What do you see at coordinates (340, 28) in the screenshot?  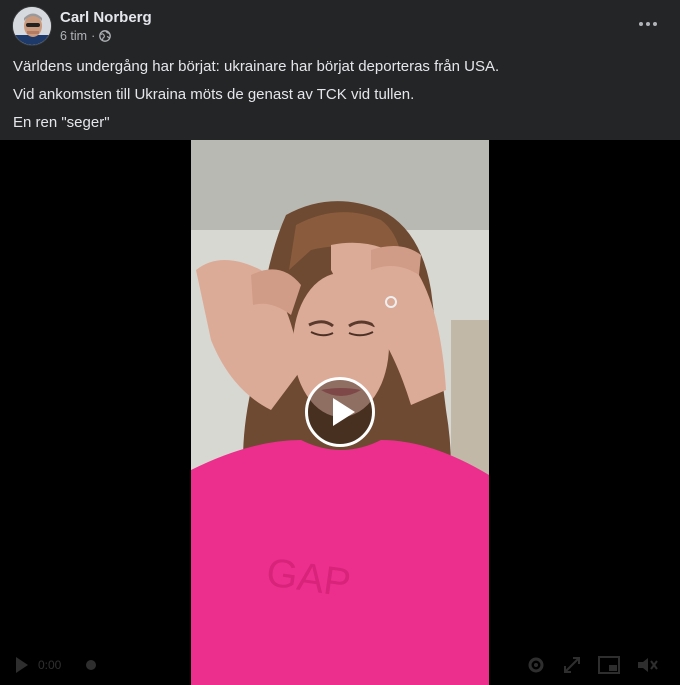 I see `post-header: Carl Norberg 6 tim ·` at bounding box center [340, 28].